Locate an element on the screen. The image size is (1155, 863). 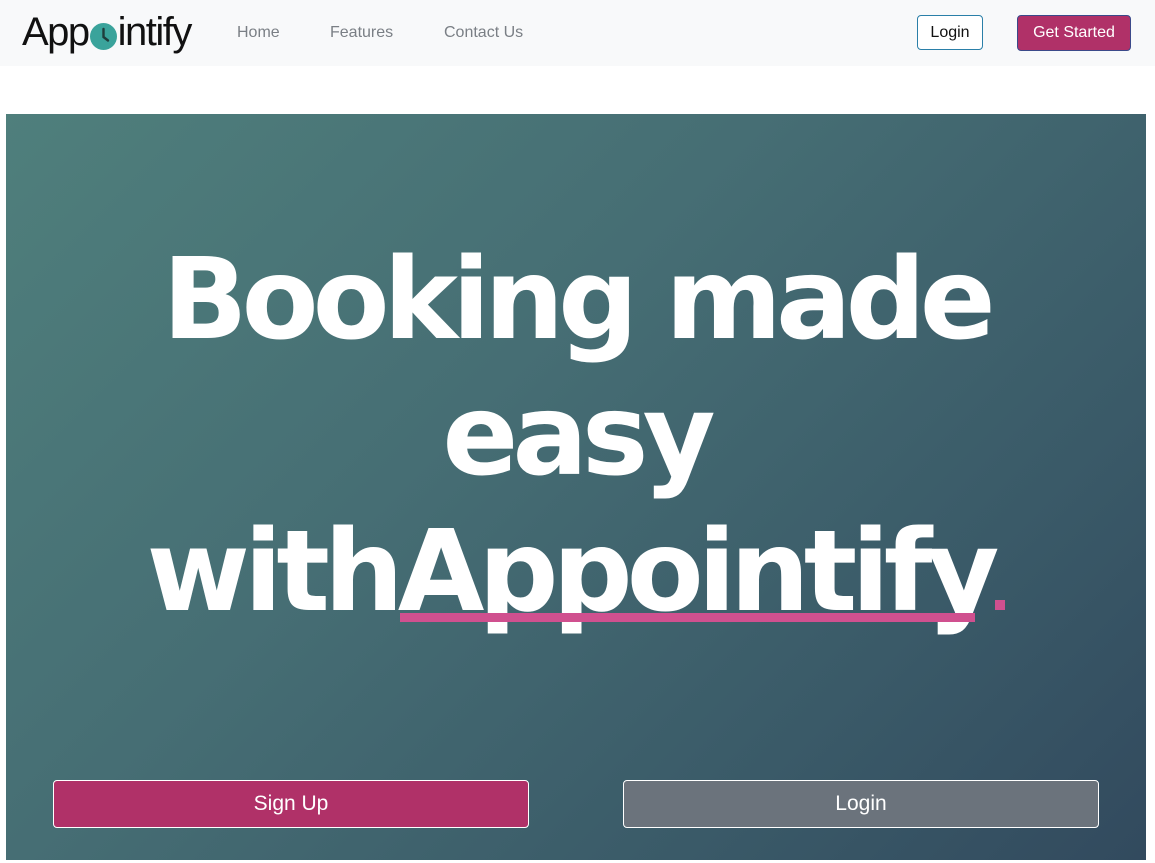
brand-logo: App intify is located at coordinates (107, 32).